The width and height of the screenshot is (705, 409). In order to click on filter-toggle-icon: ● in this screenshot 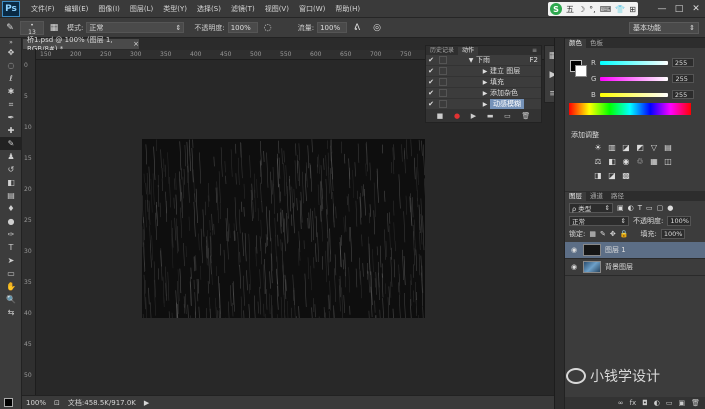, I will do `click(670, 208)`.